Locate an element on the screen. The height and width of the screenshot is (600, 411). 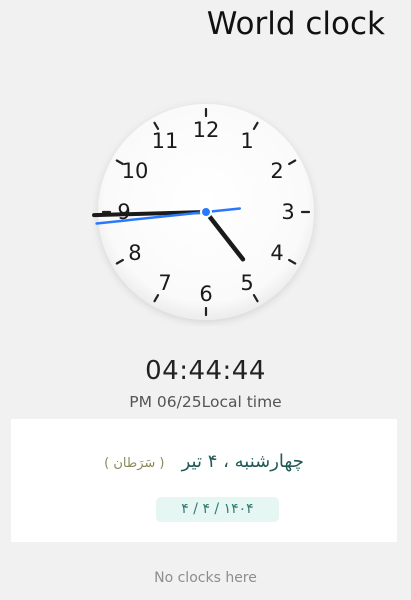
clock-numeral: 5 is located at coordinates (246, 283).